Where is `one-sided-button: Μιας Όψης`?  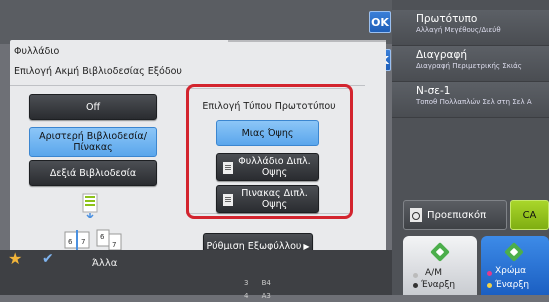 one-sided-button: Μιας Όψης is located at coordinates (267, 133).